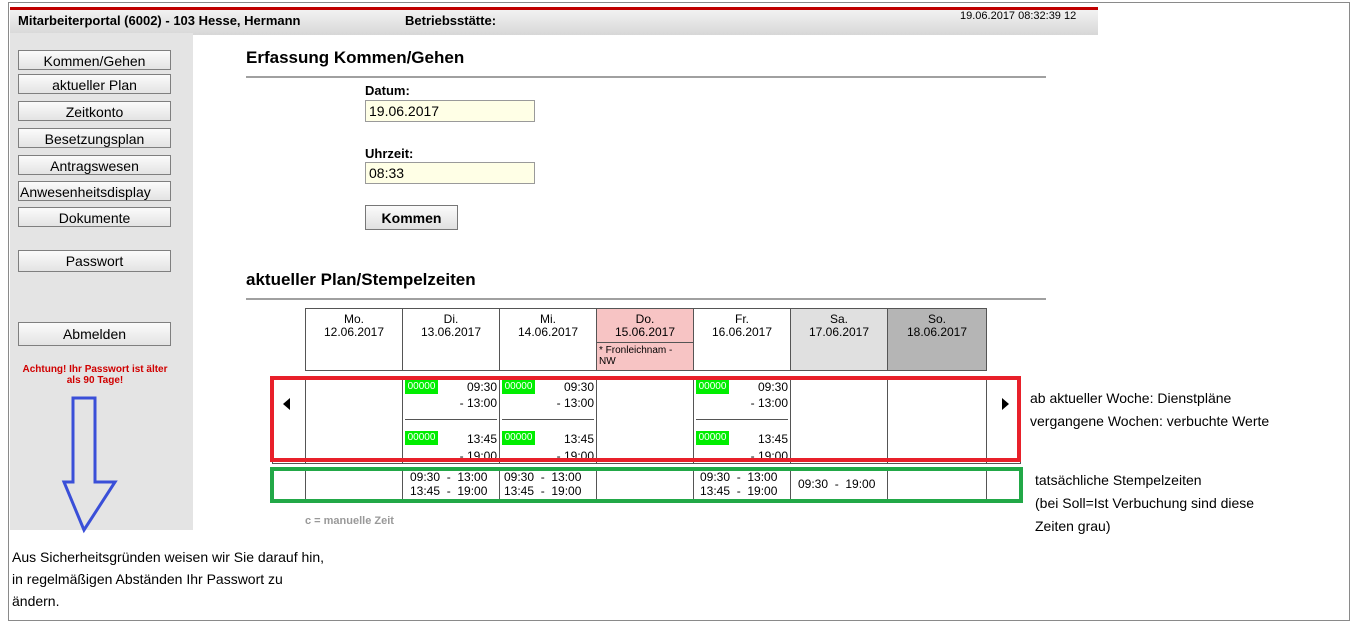 This screenshot has width=1354, height=621. I want to click on day-header-mo: Mo. 12.06.2017, so click(354, 339).